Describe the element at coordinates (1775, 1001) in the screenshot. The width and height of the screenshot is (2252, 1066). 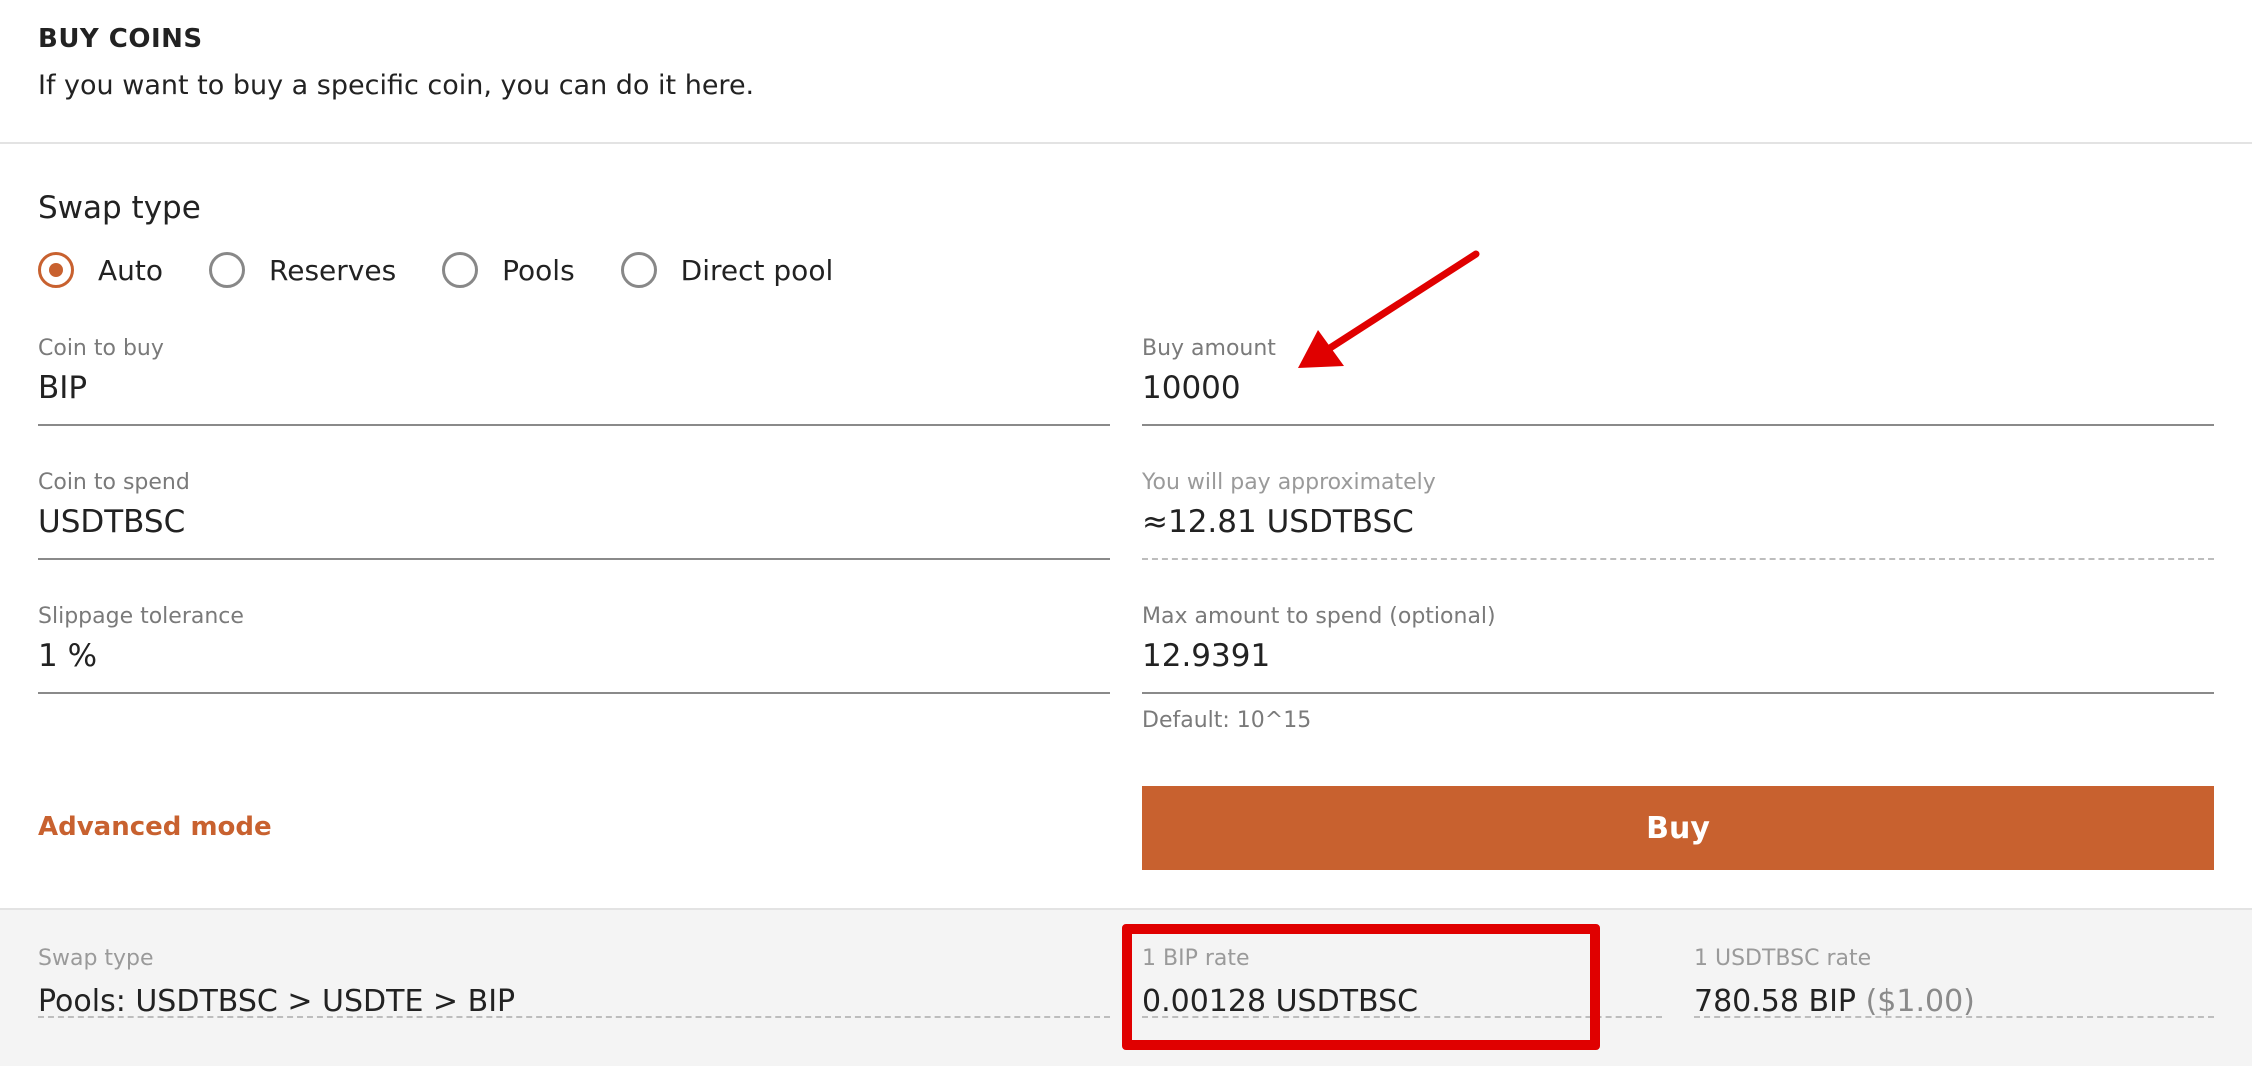
I see `usdtbsc-rate-bip: 780.58 BIP` at that location.